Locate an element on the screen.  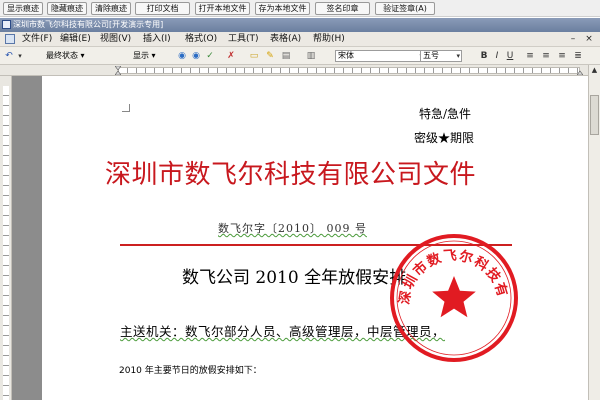
window-title-bar: 深圳市数飞尔科技有限公司[开发演示专用] is located at coordinates (300, 25).